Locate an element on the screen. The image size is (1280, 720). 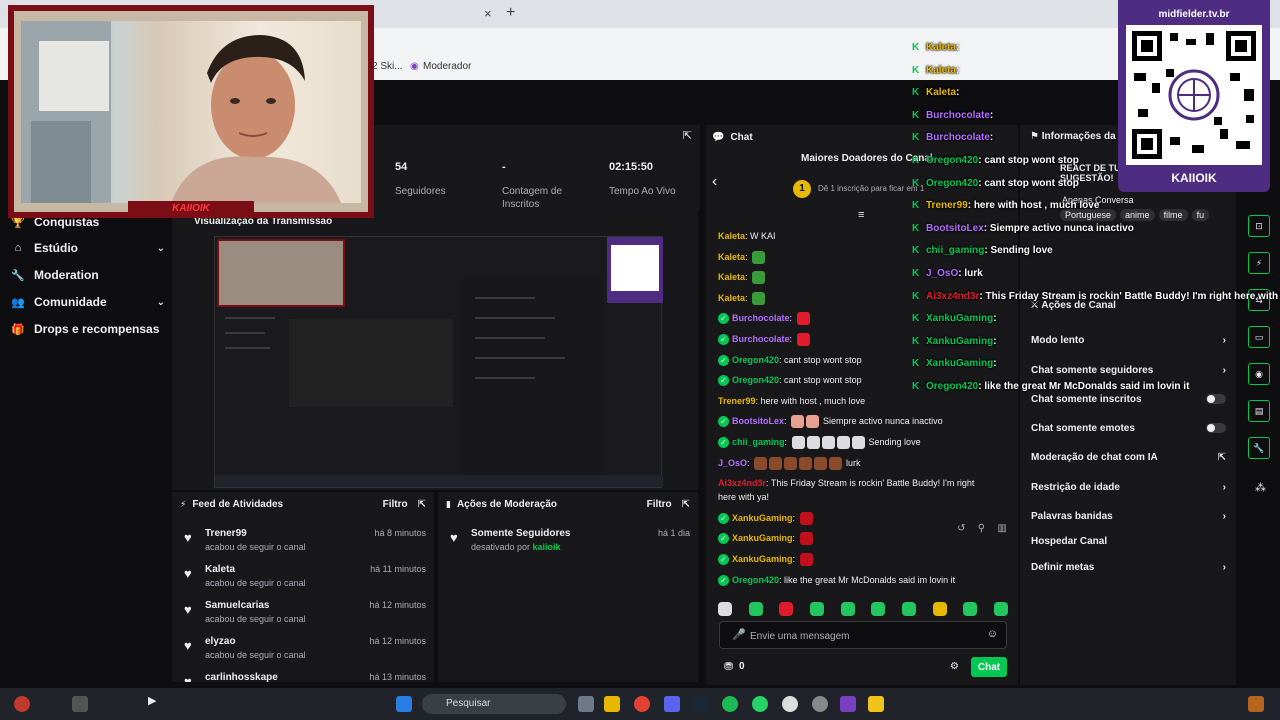
windows-start-icon is located at coordinates (404, 704).